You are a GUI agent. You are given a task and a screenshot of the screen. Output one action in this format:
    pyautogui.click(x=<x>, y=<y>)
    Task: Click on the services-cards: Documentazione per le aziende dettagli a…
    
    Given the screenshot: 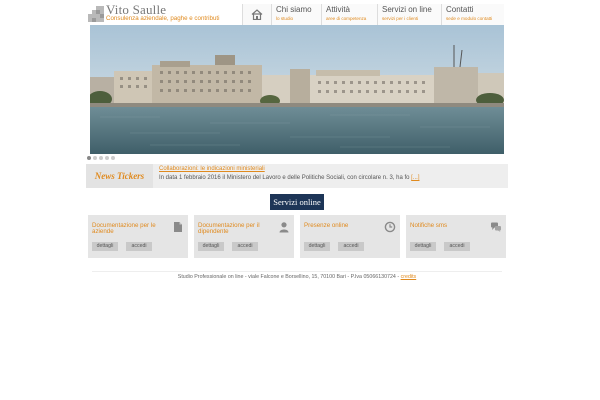 What is the action you would take?
    pyautogui.click(x=298, y=236)
    